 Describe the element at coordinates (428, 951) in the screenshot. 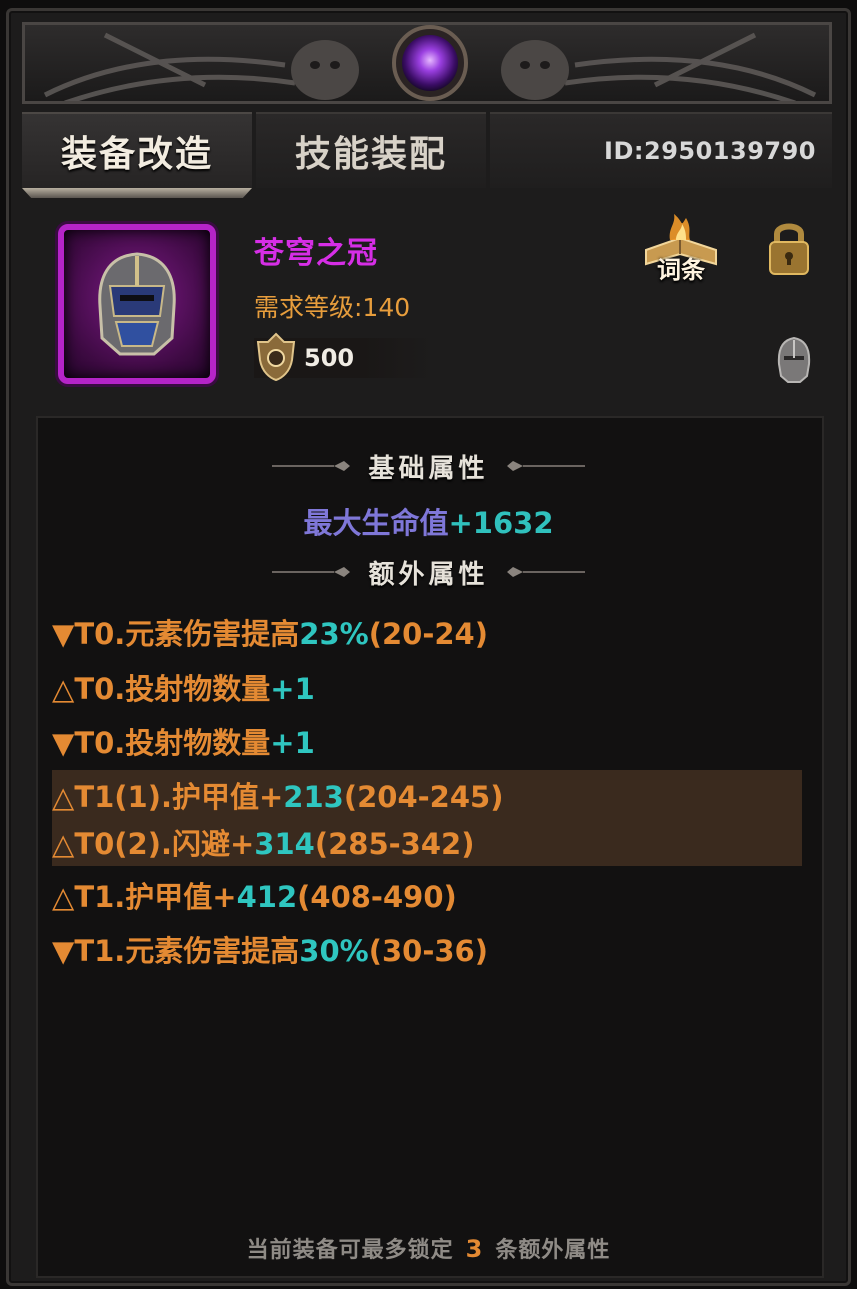

I see `affix-range: (30-36)` at that location.